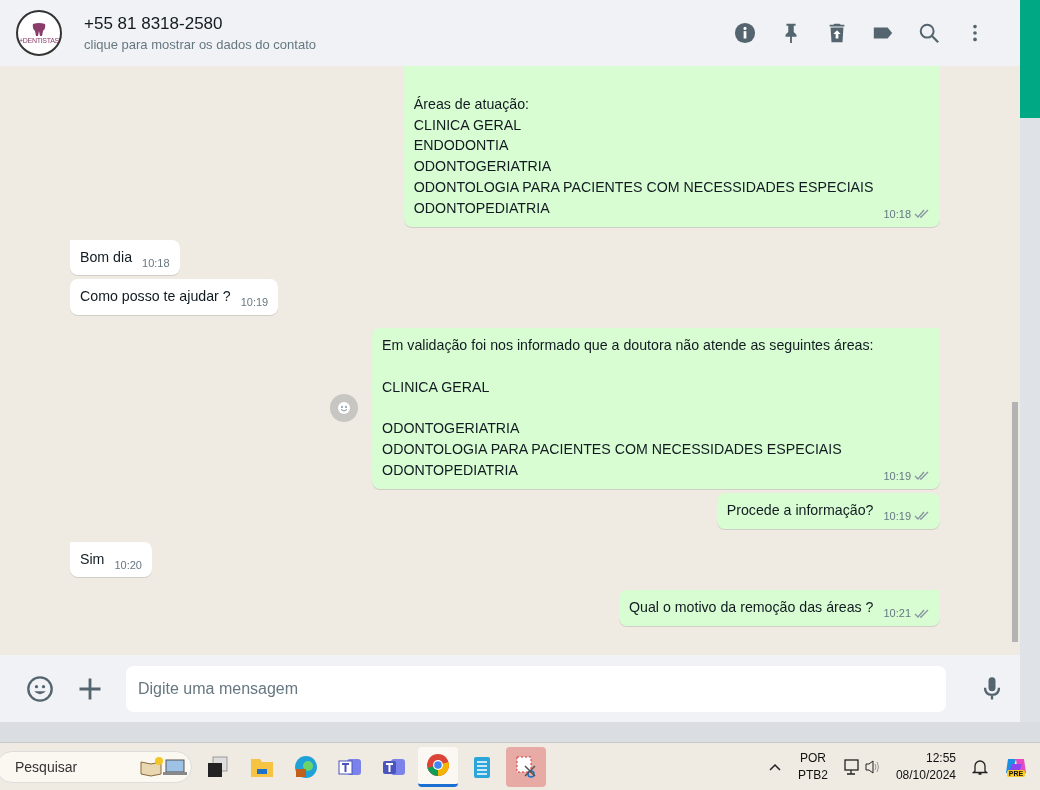 The width and height of the screenshot is (1040, 790). I want to click on clock-date: 08/10/2024, so click(925, 775).